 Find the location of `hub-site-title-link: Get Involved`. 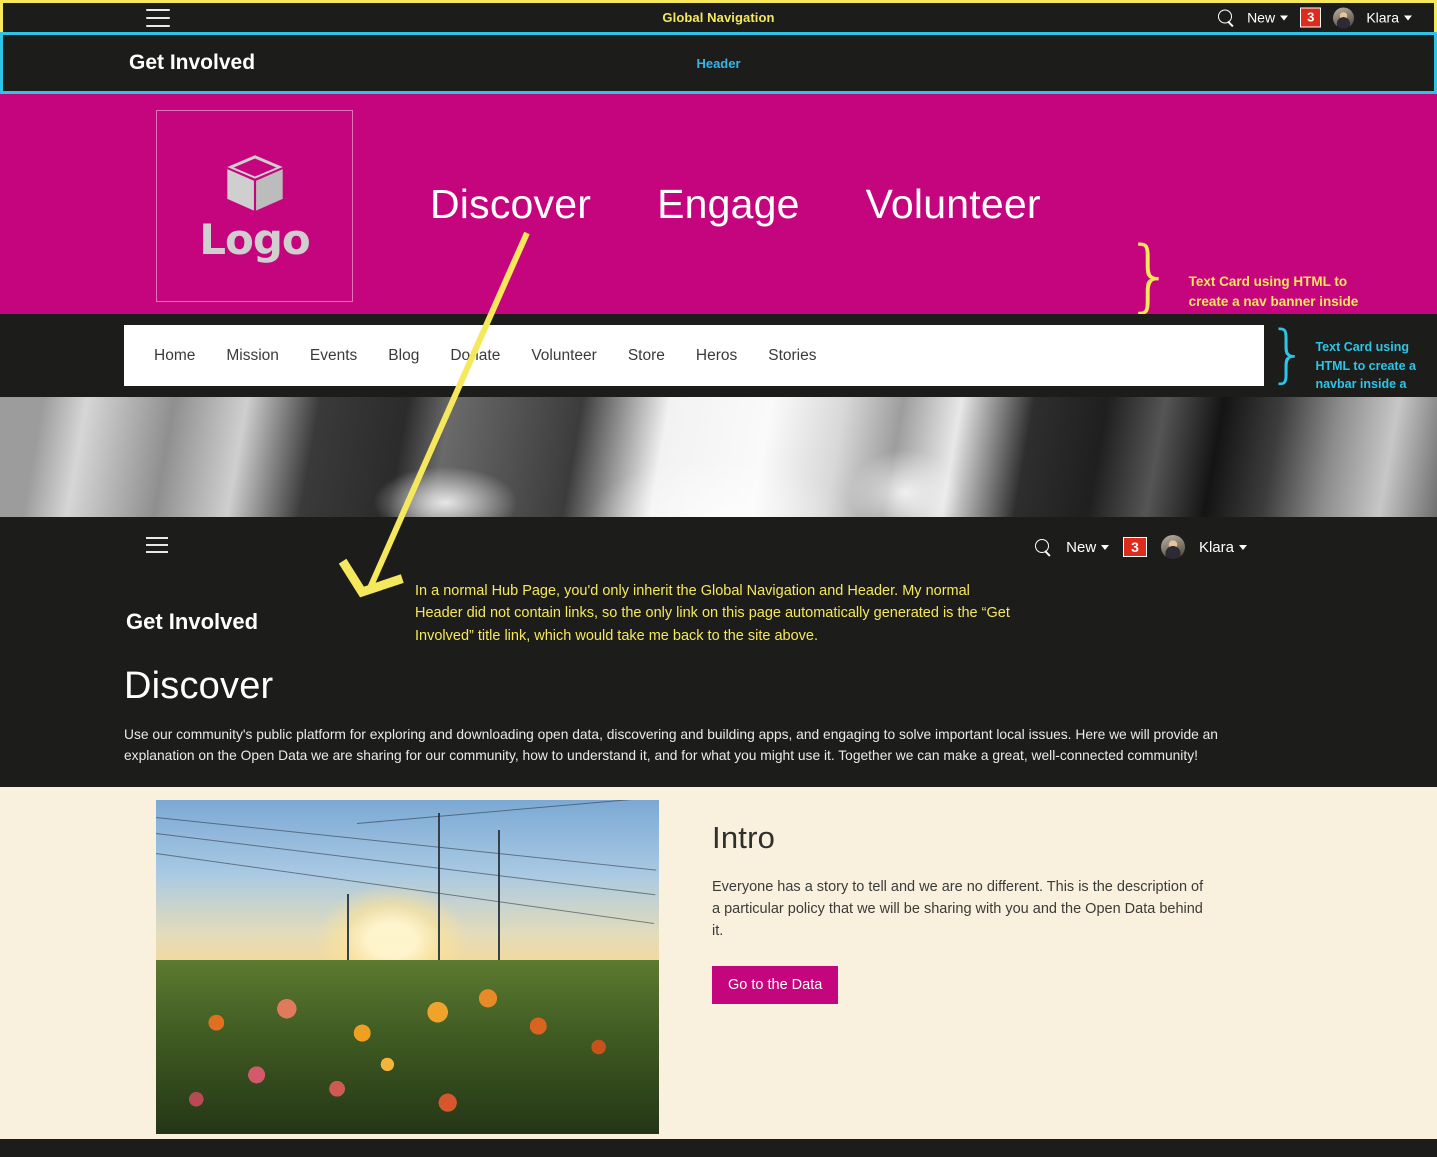

hub-site-title-link: Get Involved is located at coordinates (192, 622).